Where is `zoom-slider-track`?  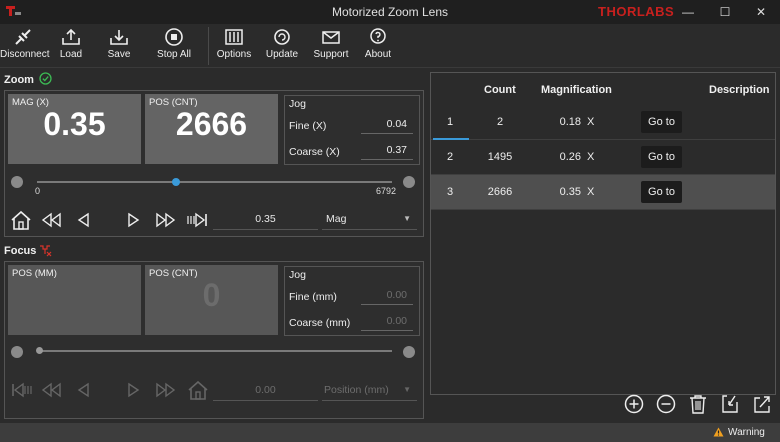
zoom-slider-track is located at coordinates (214, 182).